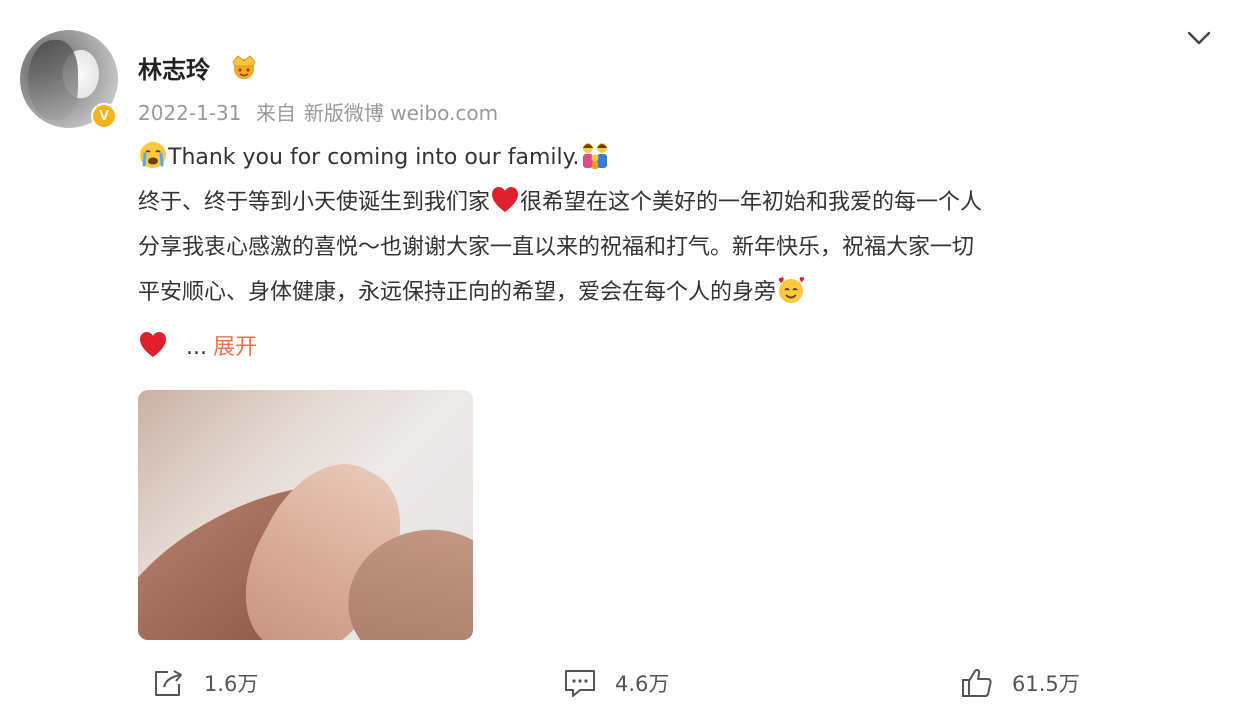  What do you see at coordinates (235, 347) in the screenshot?
I see `expand-link: 展开` at bounding box center [235, 347].